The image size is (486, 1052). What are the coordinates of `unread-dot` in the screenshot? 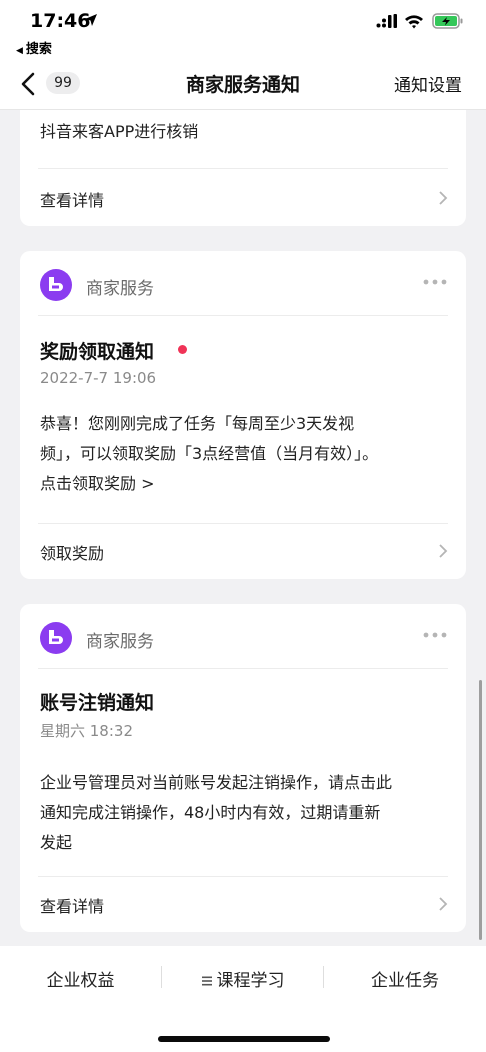 It's located at (182, 349).